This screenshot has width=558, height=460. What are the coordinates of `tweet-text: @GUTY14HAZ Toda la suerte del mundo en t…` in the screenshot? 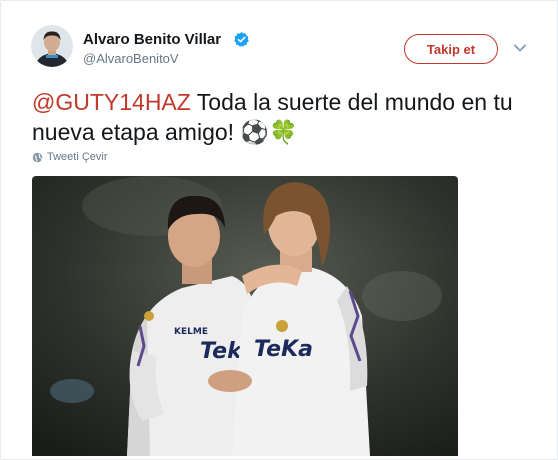 It's located at (282, 117).